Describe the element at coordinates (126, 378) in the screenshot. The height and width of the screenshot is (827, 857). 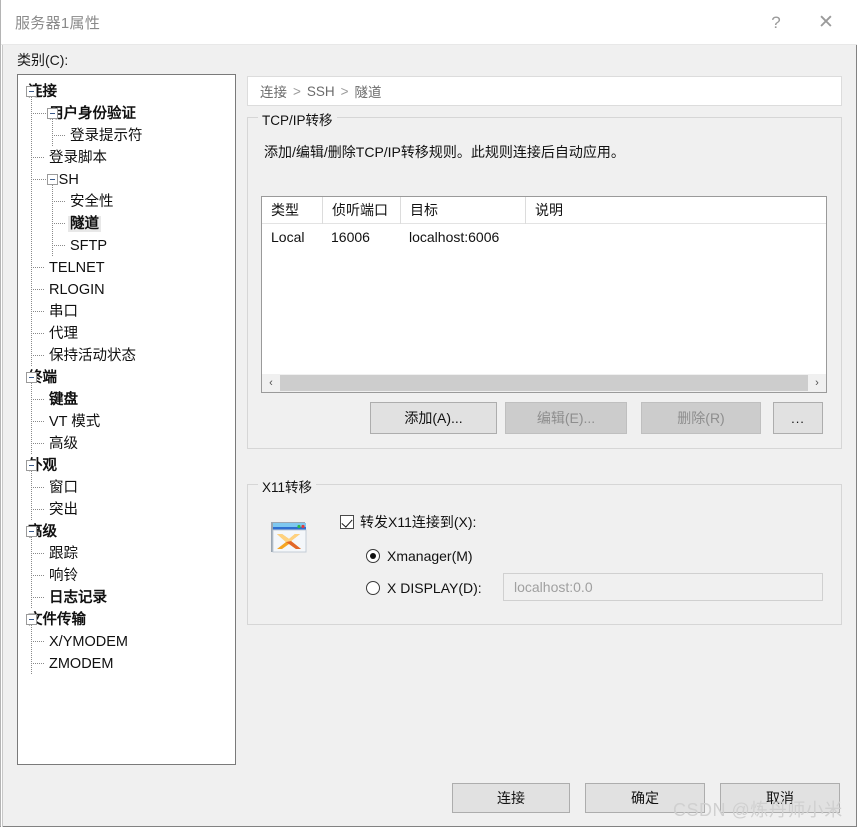
I see `tree-item: 终端` at that location.